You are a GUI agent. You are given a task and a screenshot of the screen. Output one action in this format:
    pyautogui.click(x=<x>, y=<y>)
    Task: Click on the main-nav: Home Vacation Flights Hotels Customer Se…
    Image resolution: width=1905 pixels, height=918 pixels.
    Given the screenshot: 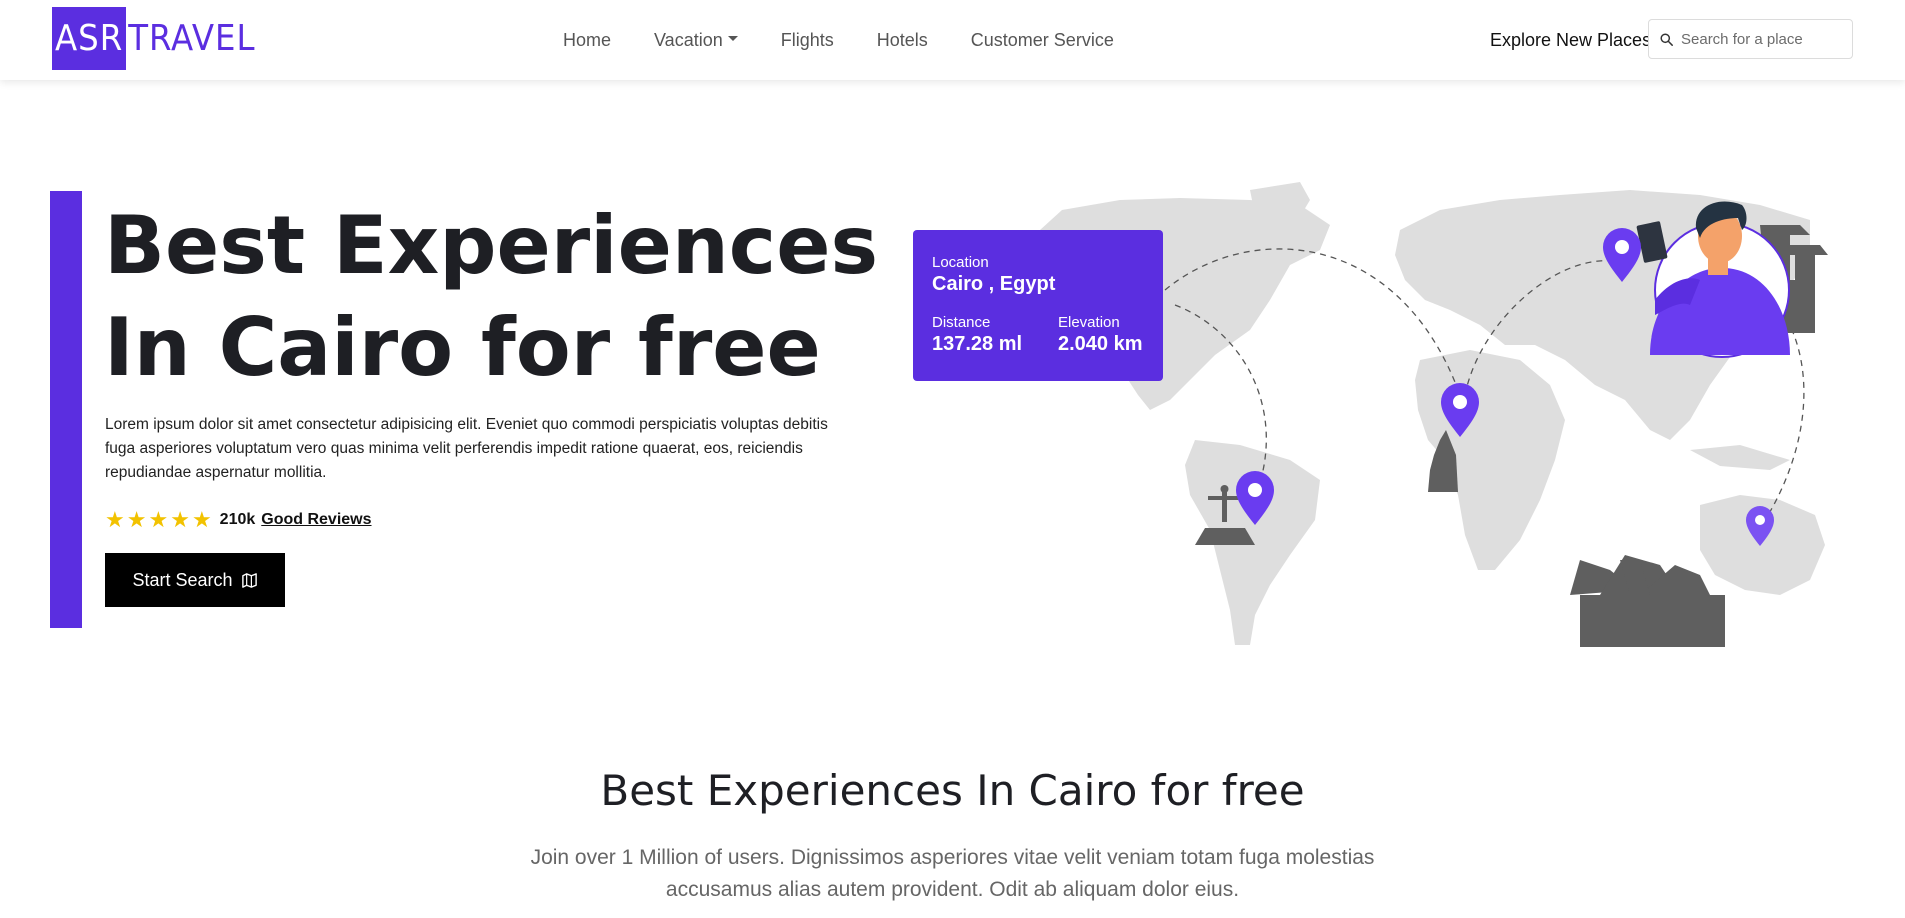 What is the action you would take?
    pyautogui.click(x=860, y=40)
    